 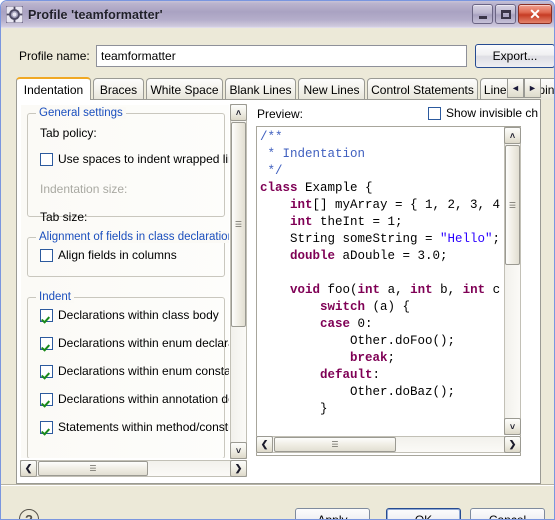 What do you see at coordinates (507, 513) in the screenshot?
I see `cancel-button: Cancel` at bounding box center [507, 513].